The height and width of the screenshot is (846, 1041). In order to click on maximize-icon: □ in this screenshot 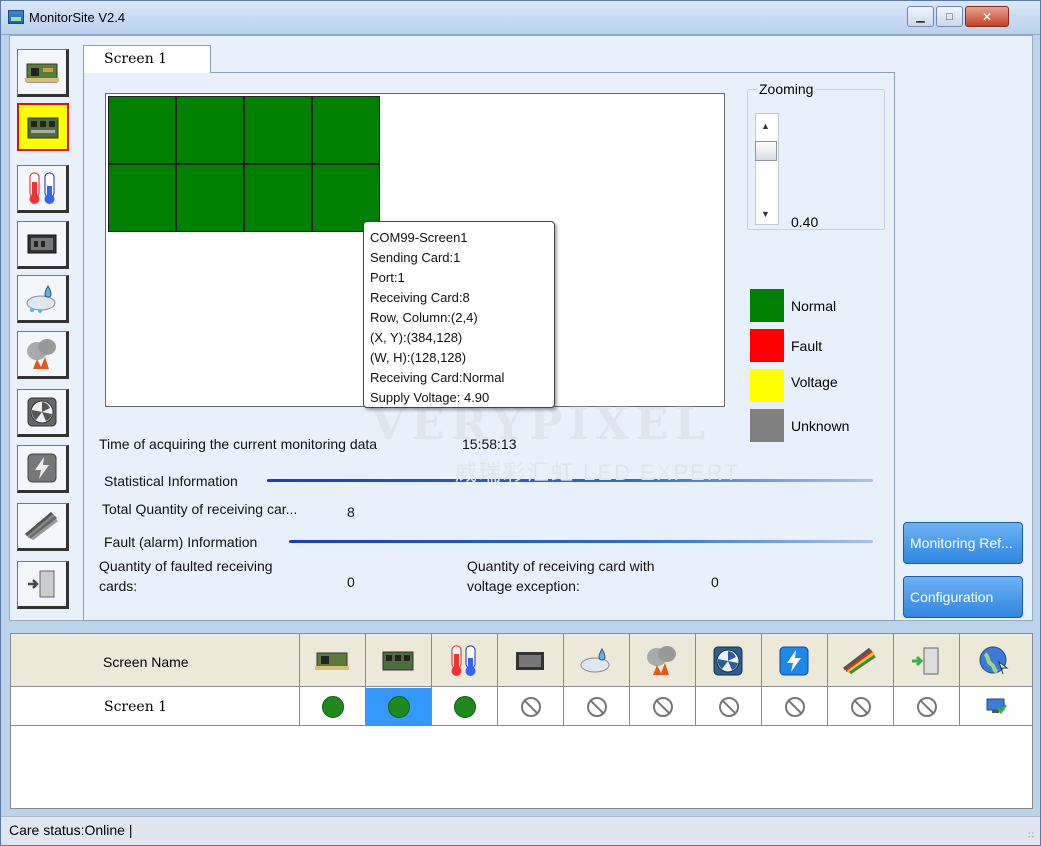, I will do `click(949, 16)`.